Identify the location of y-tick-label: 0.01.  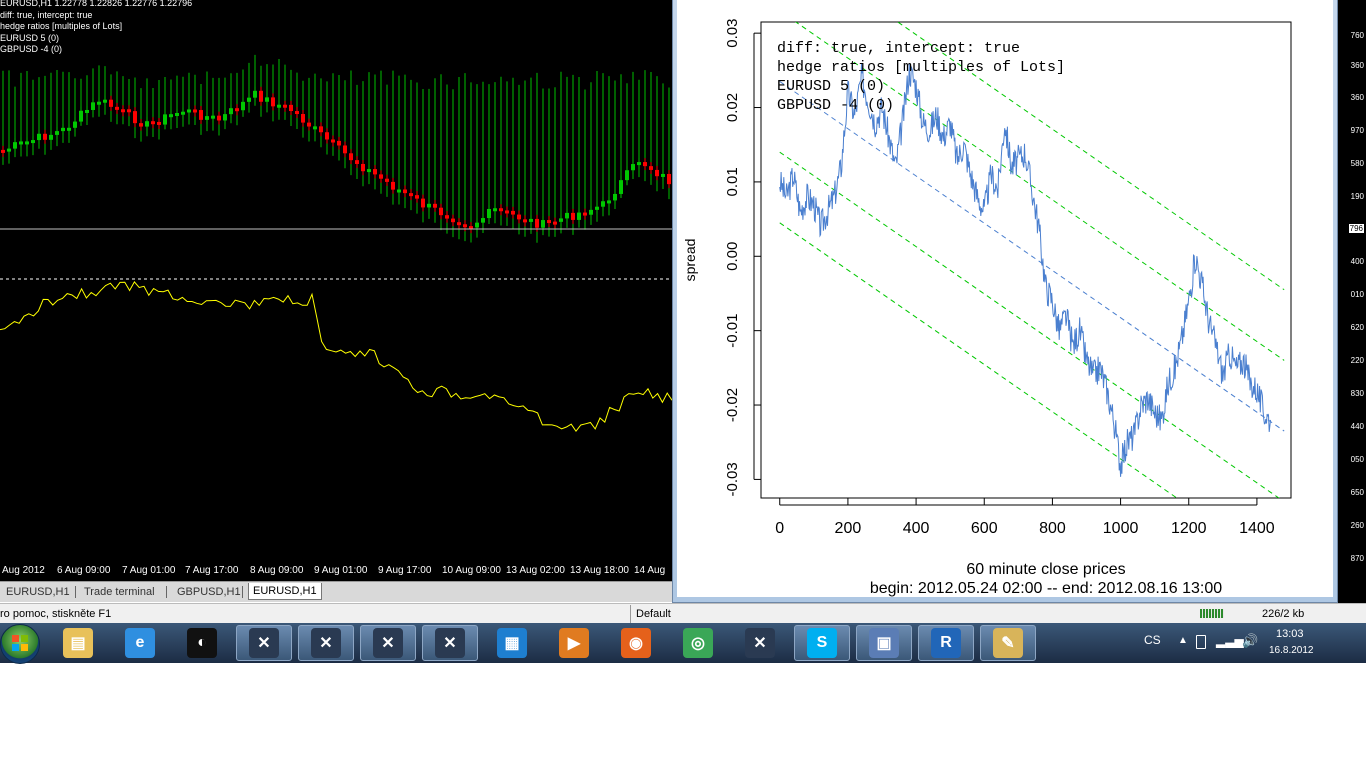
(732, 181).